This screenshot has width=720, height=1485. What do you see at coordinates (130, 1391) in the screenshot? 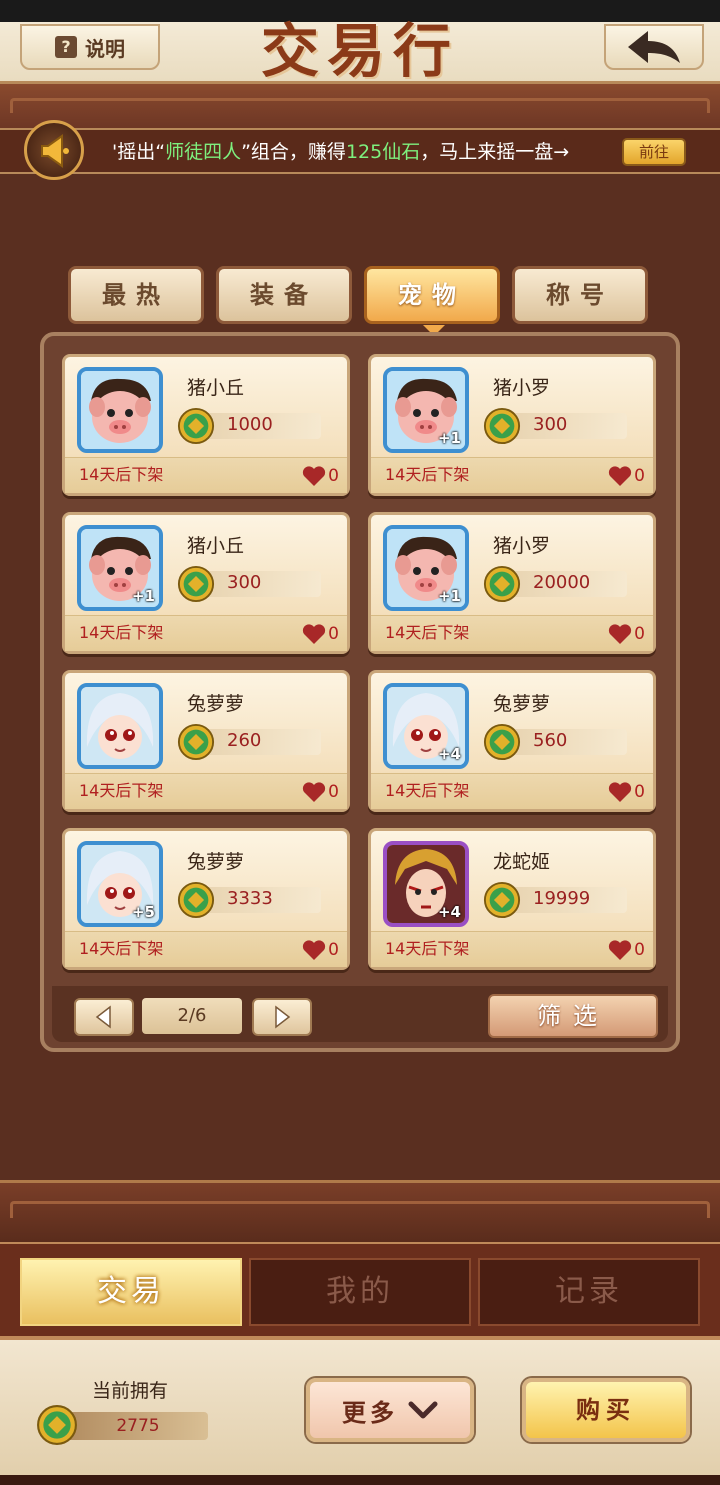
I see `holding-label: 当前拥有` at bounding box center [130, 1391].